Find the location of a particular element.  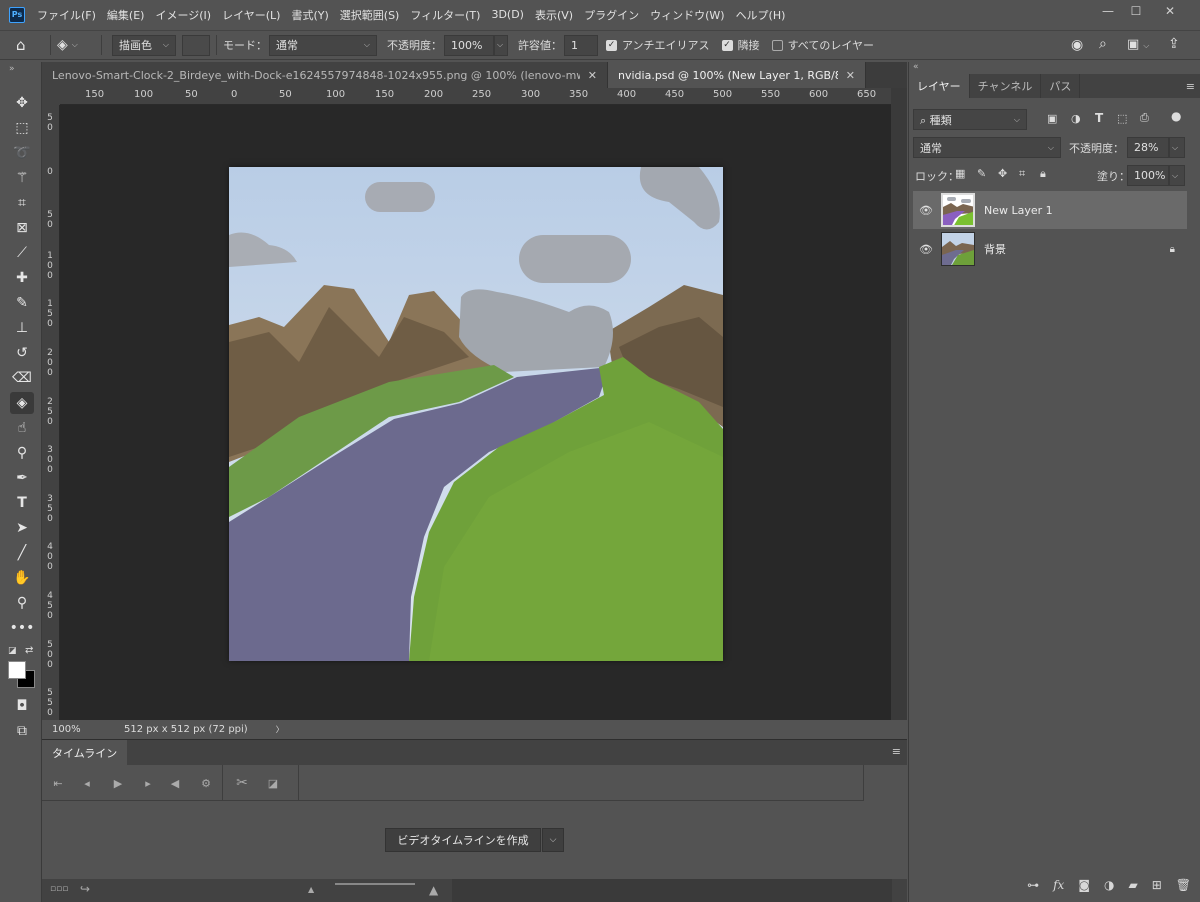

share-icon: ⇪ is located at coordinates (1174, 44).